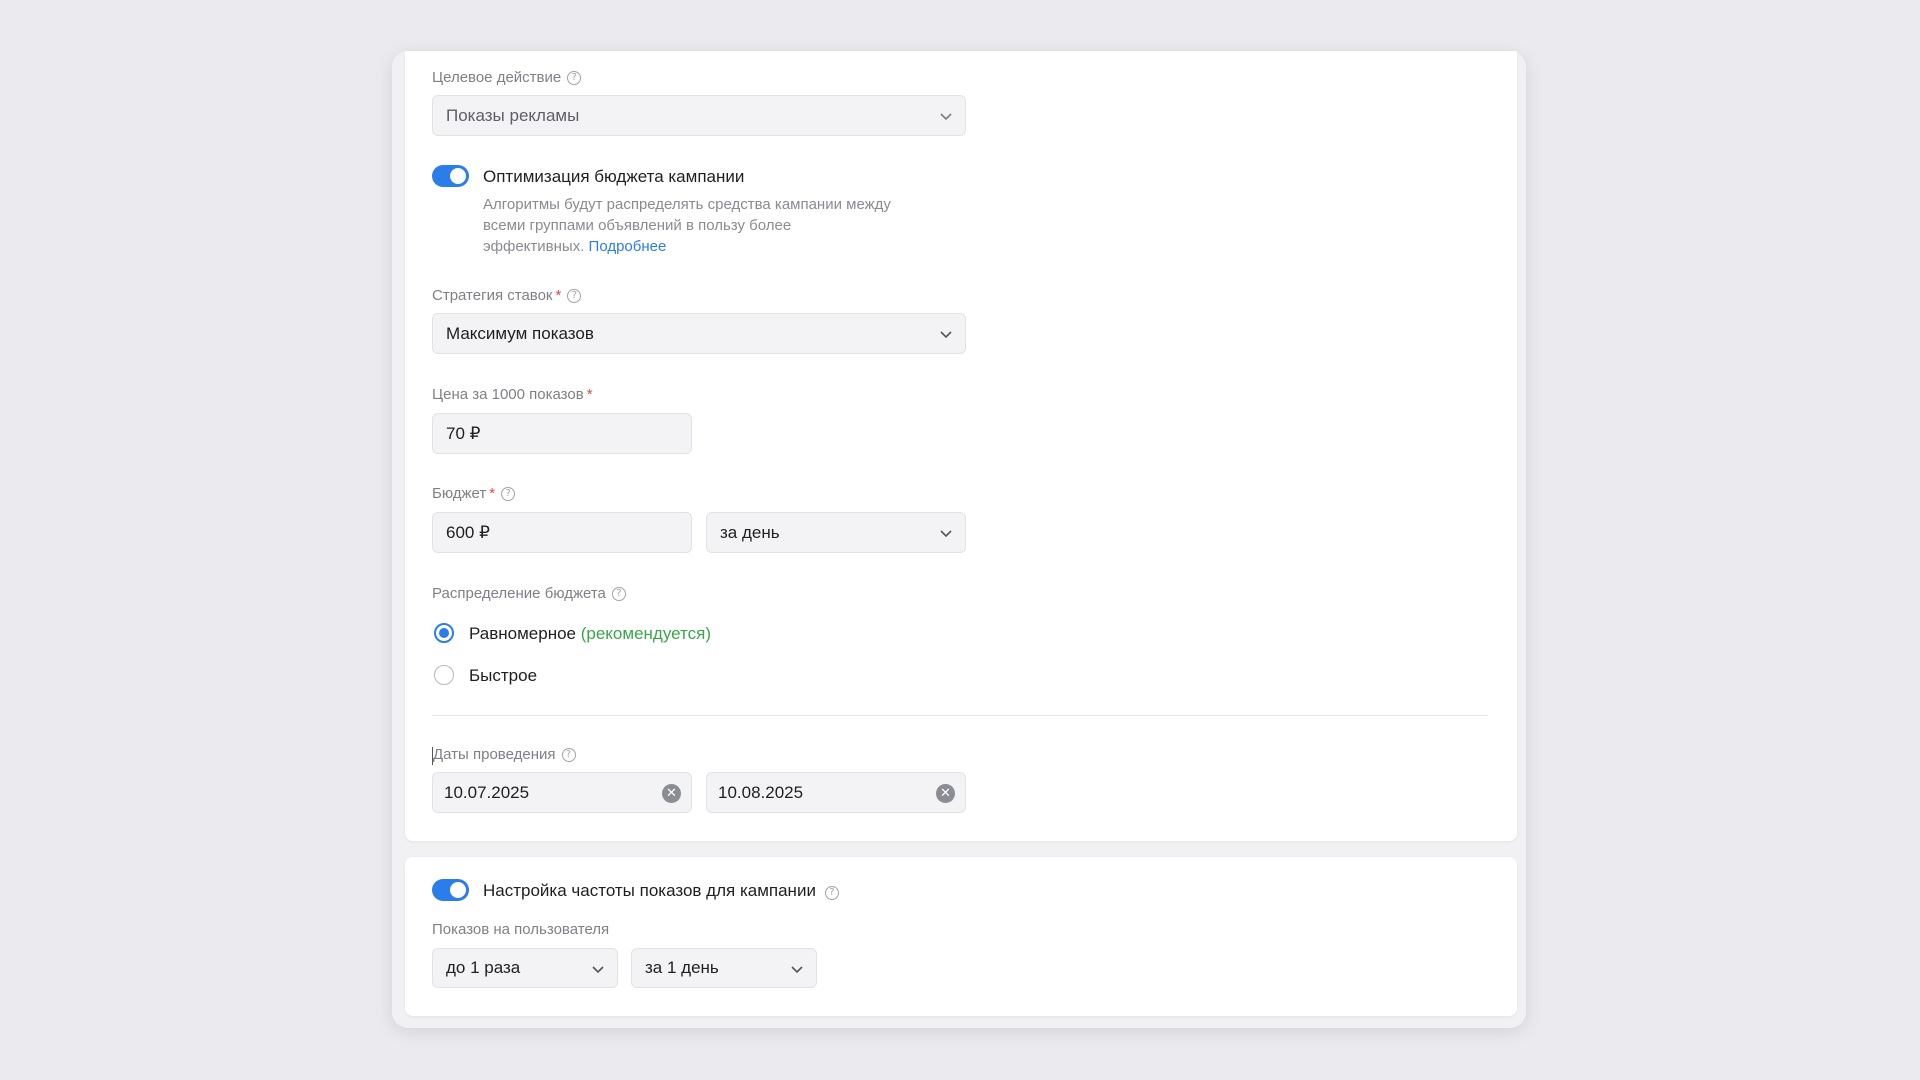  I want to click on more-link: Подробнее, so click(628, 246).